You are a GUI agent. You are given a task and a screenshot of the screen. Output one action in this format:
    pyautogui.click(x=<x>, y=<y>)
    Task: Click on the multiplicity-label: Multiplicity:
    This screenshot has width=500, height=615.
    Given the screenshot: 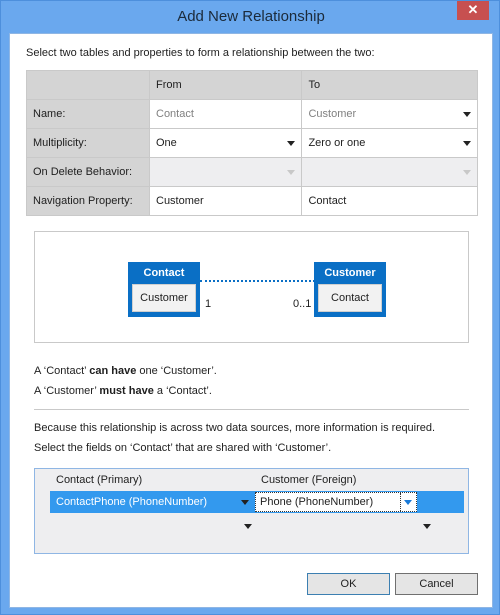 What is the action you would take?
    pyautogui.click(x=88, y=143)
    